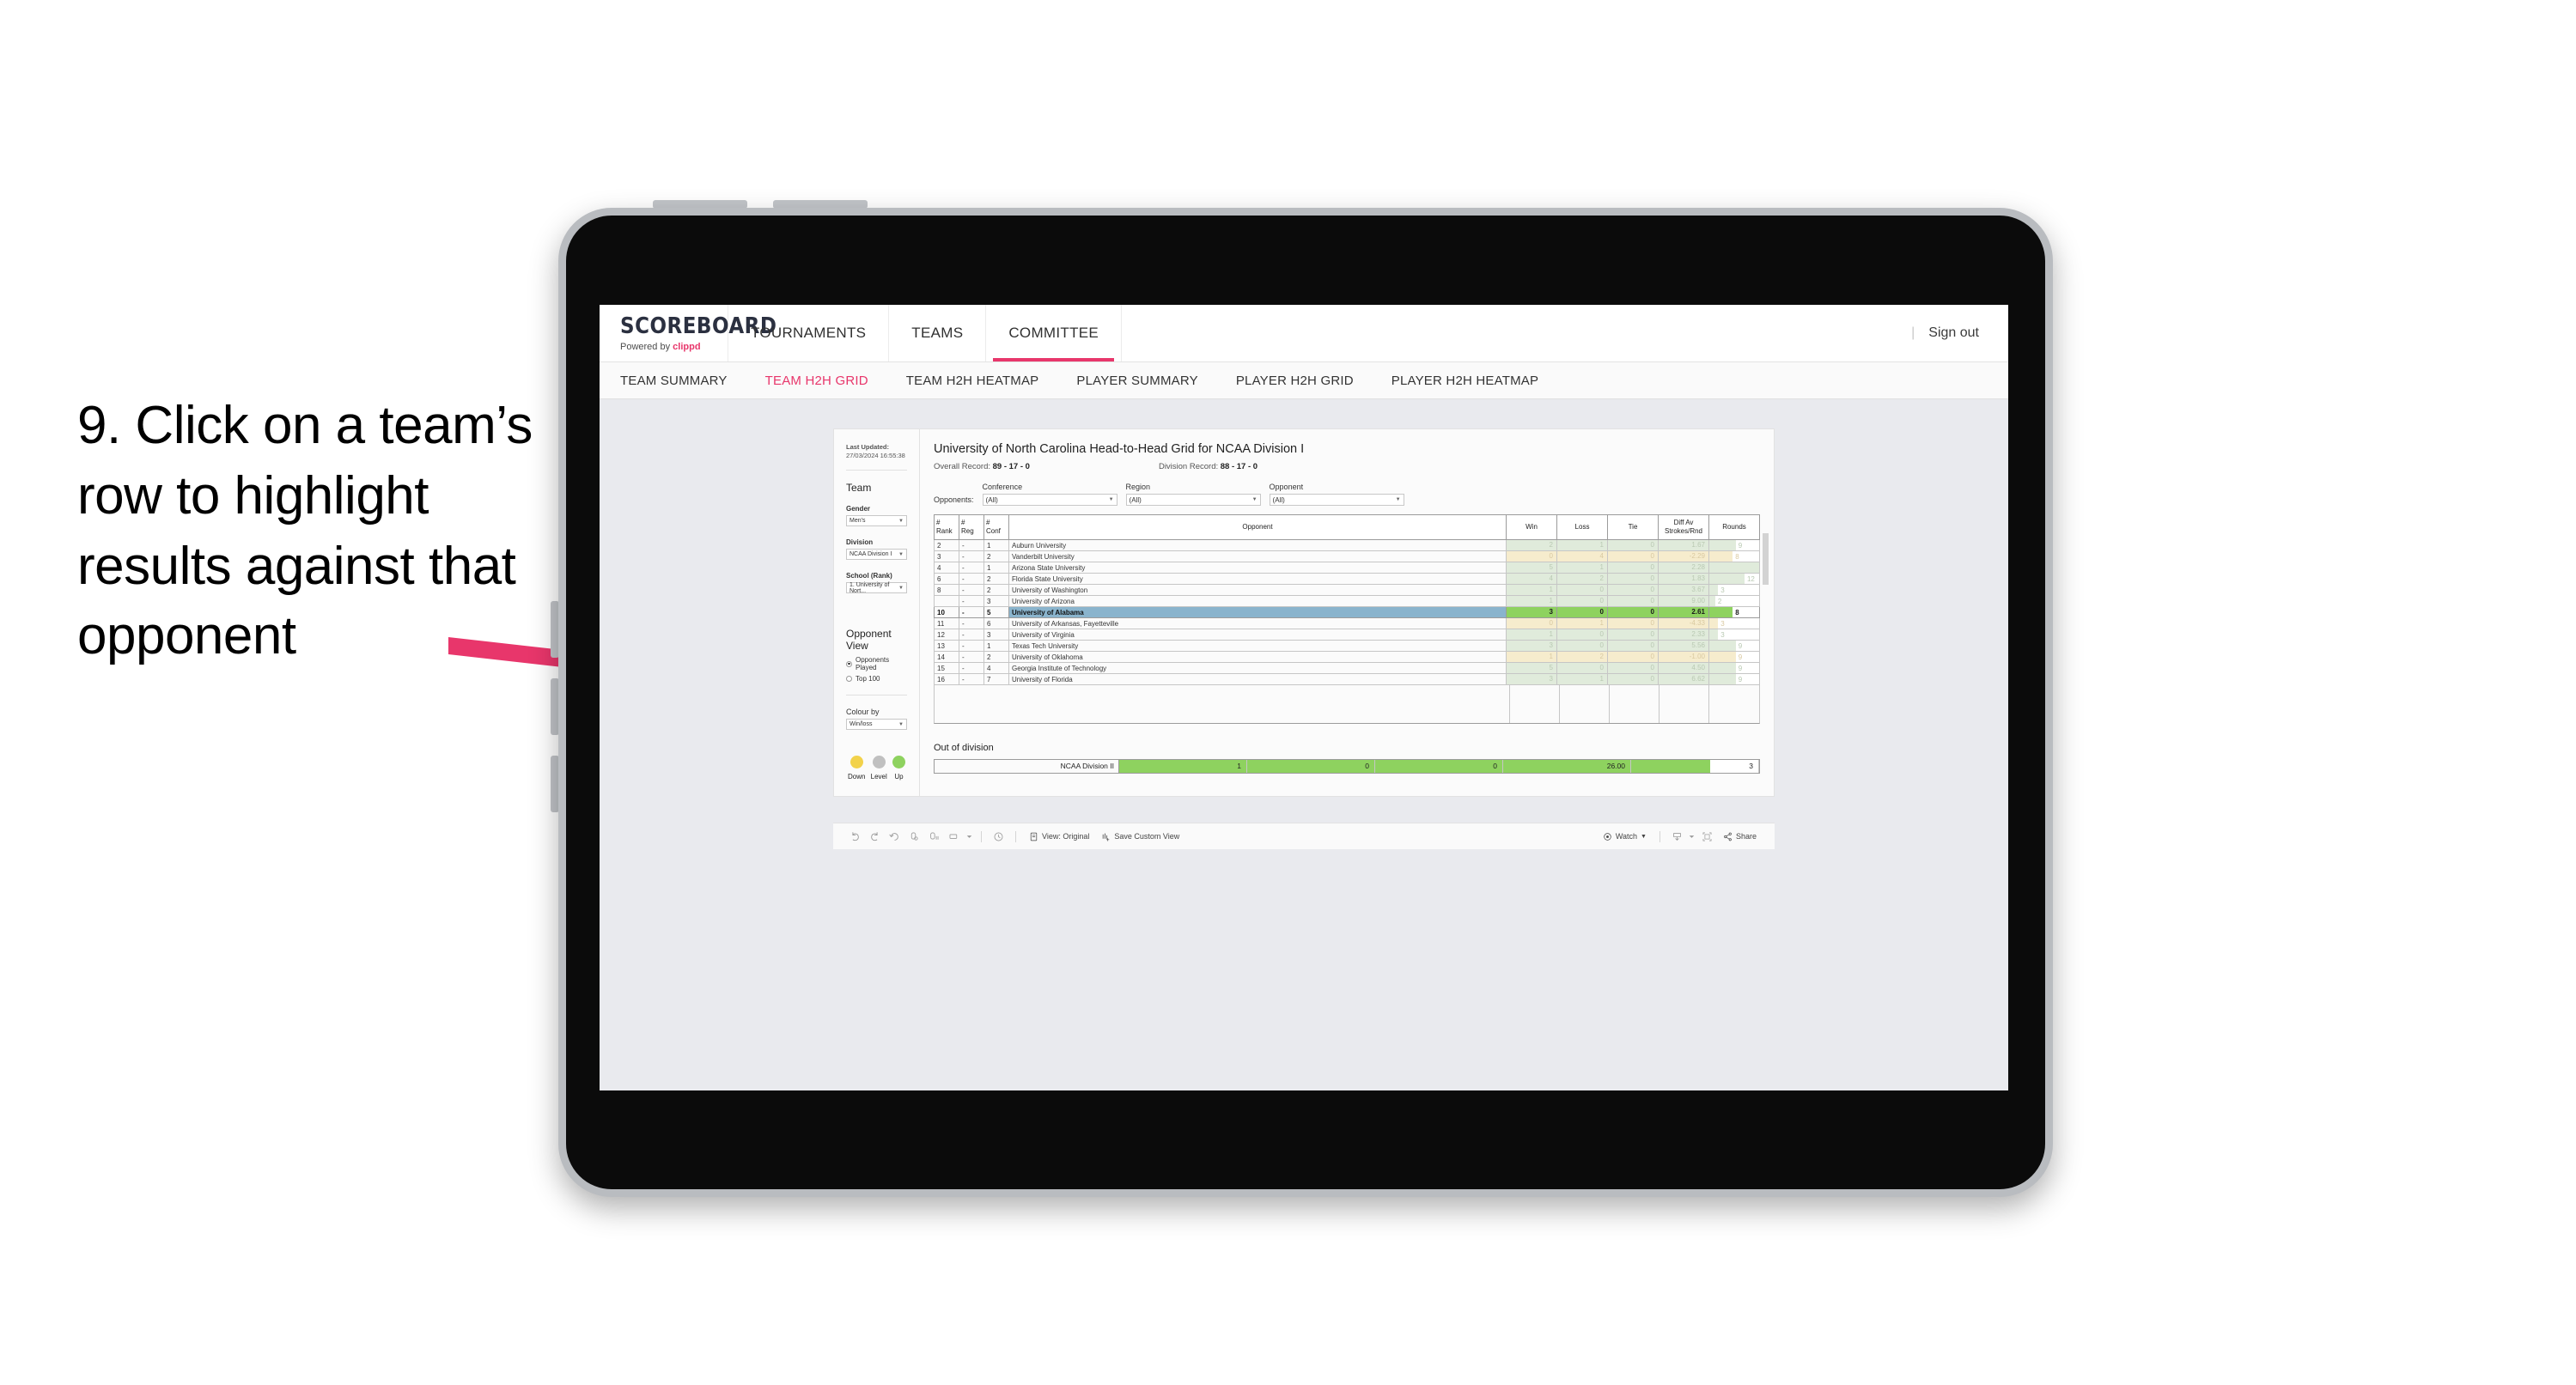 This screenshot has width=2576, height=1385. What do you see at coordinates (1531, 679) in the screenshot?
I see `cell-win: 3` at bounding box center [1531, 679].